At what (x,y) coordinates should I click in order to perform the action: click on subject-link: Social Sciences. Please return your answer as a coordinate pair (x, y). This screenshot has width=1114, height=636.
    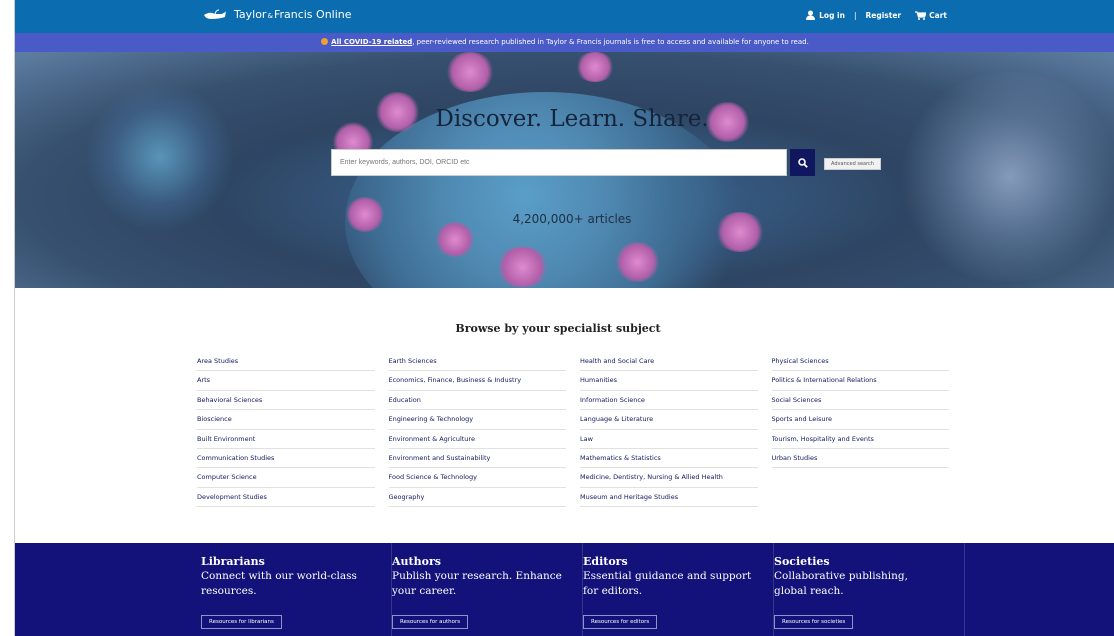
    Looking at the image, I should click on (860, 401).